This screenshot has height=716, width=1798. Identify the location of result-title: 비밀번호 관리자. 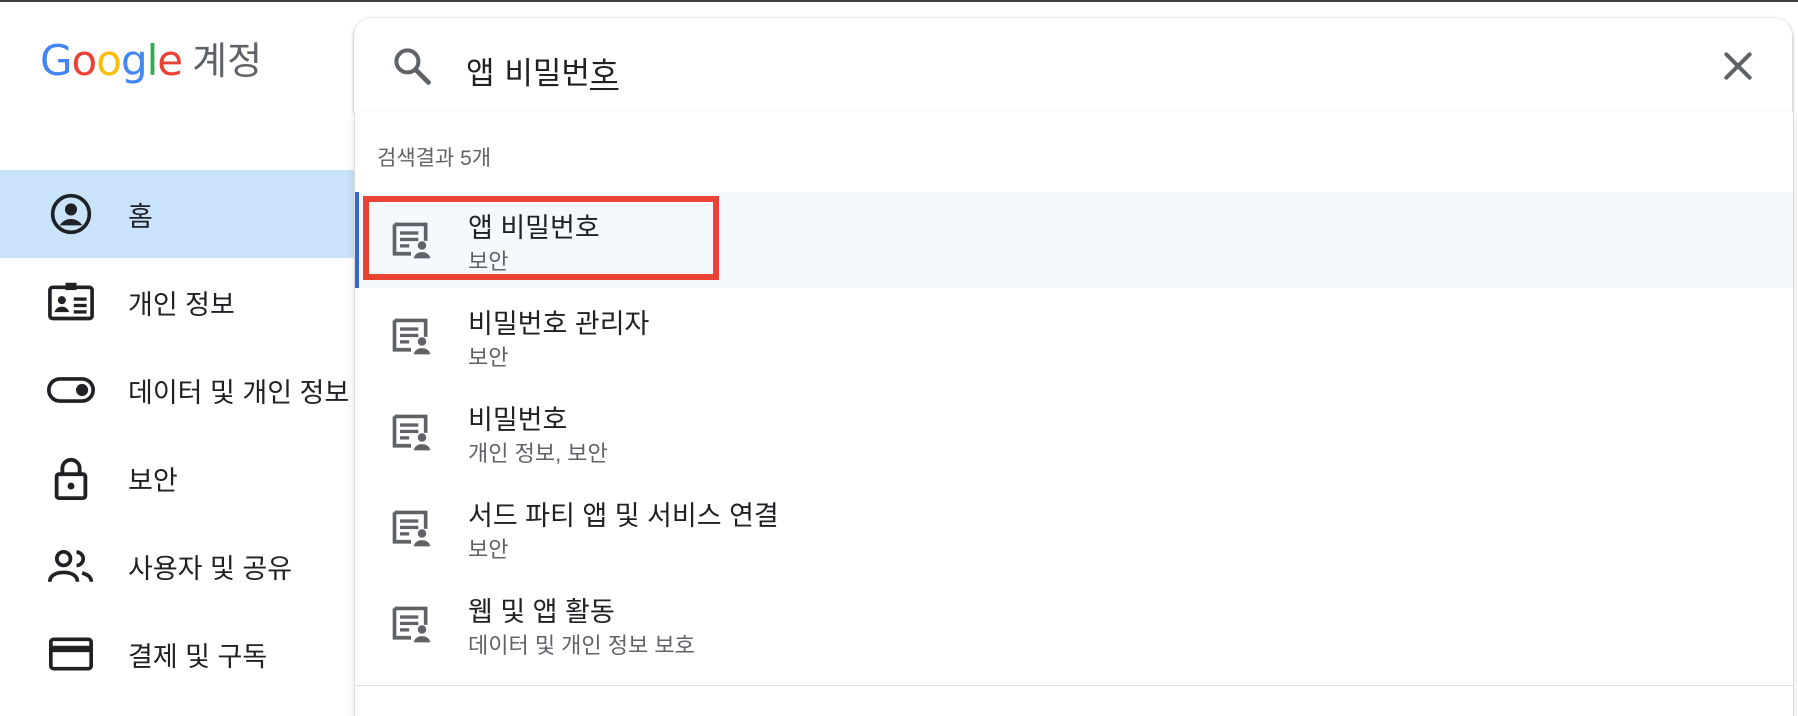
(559, 324).